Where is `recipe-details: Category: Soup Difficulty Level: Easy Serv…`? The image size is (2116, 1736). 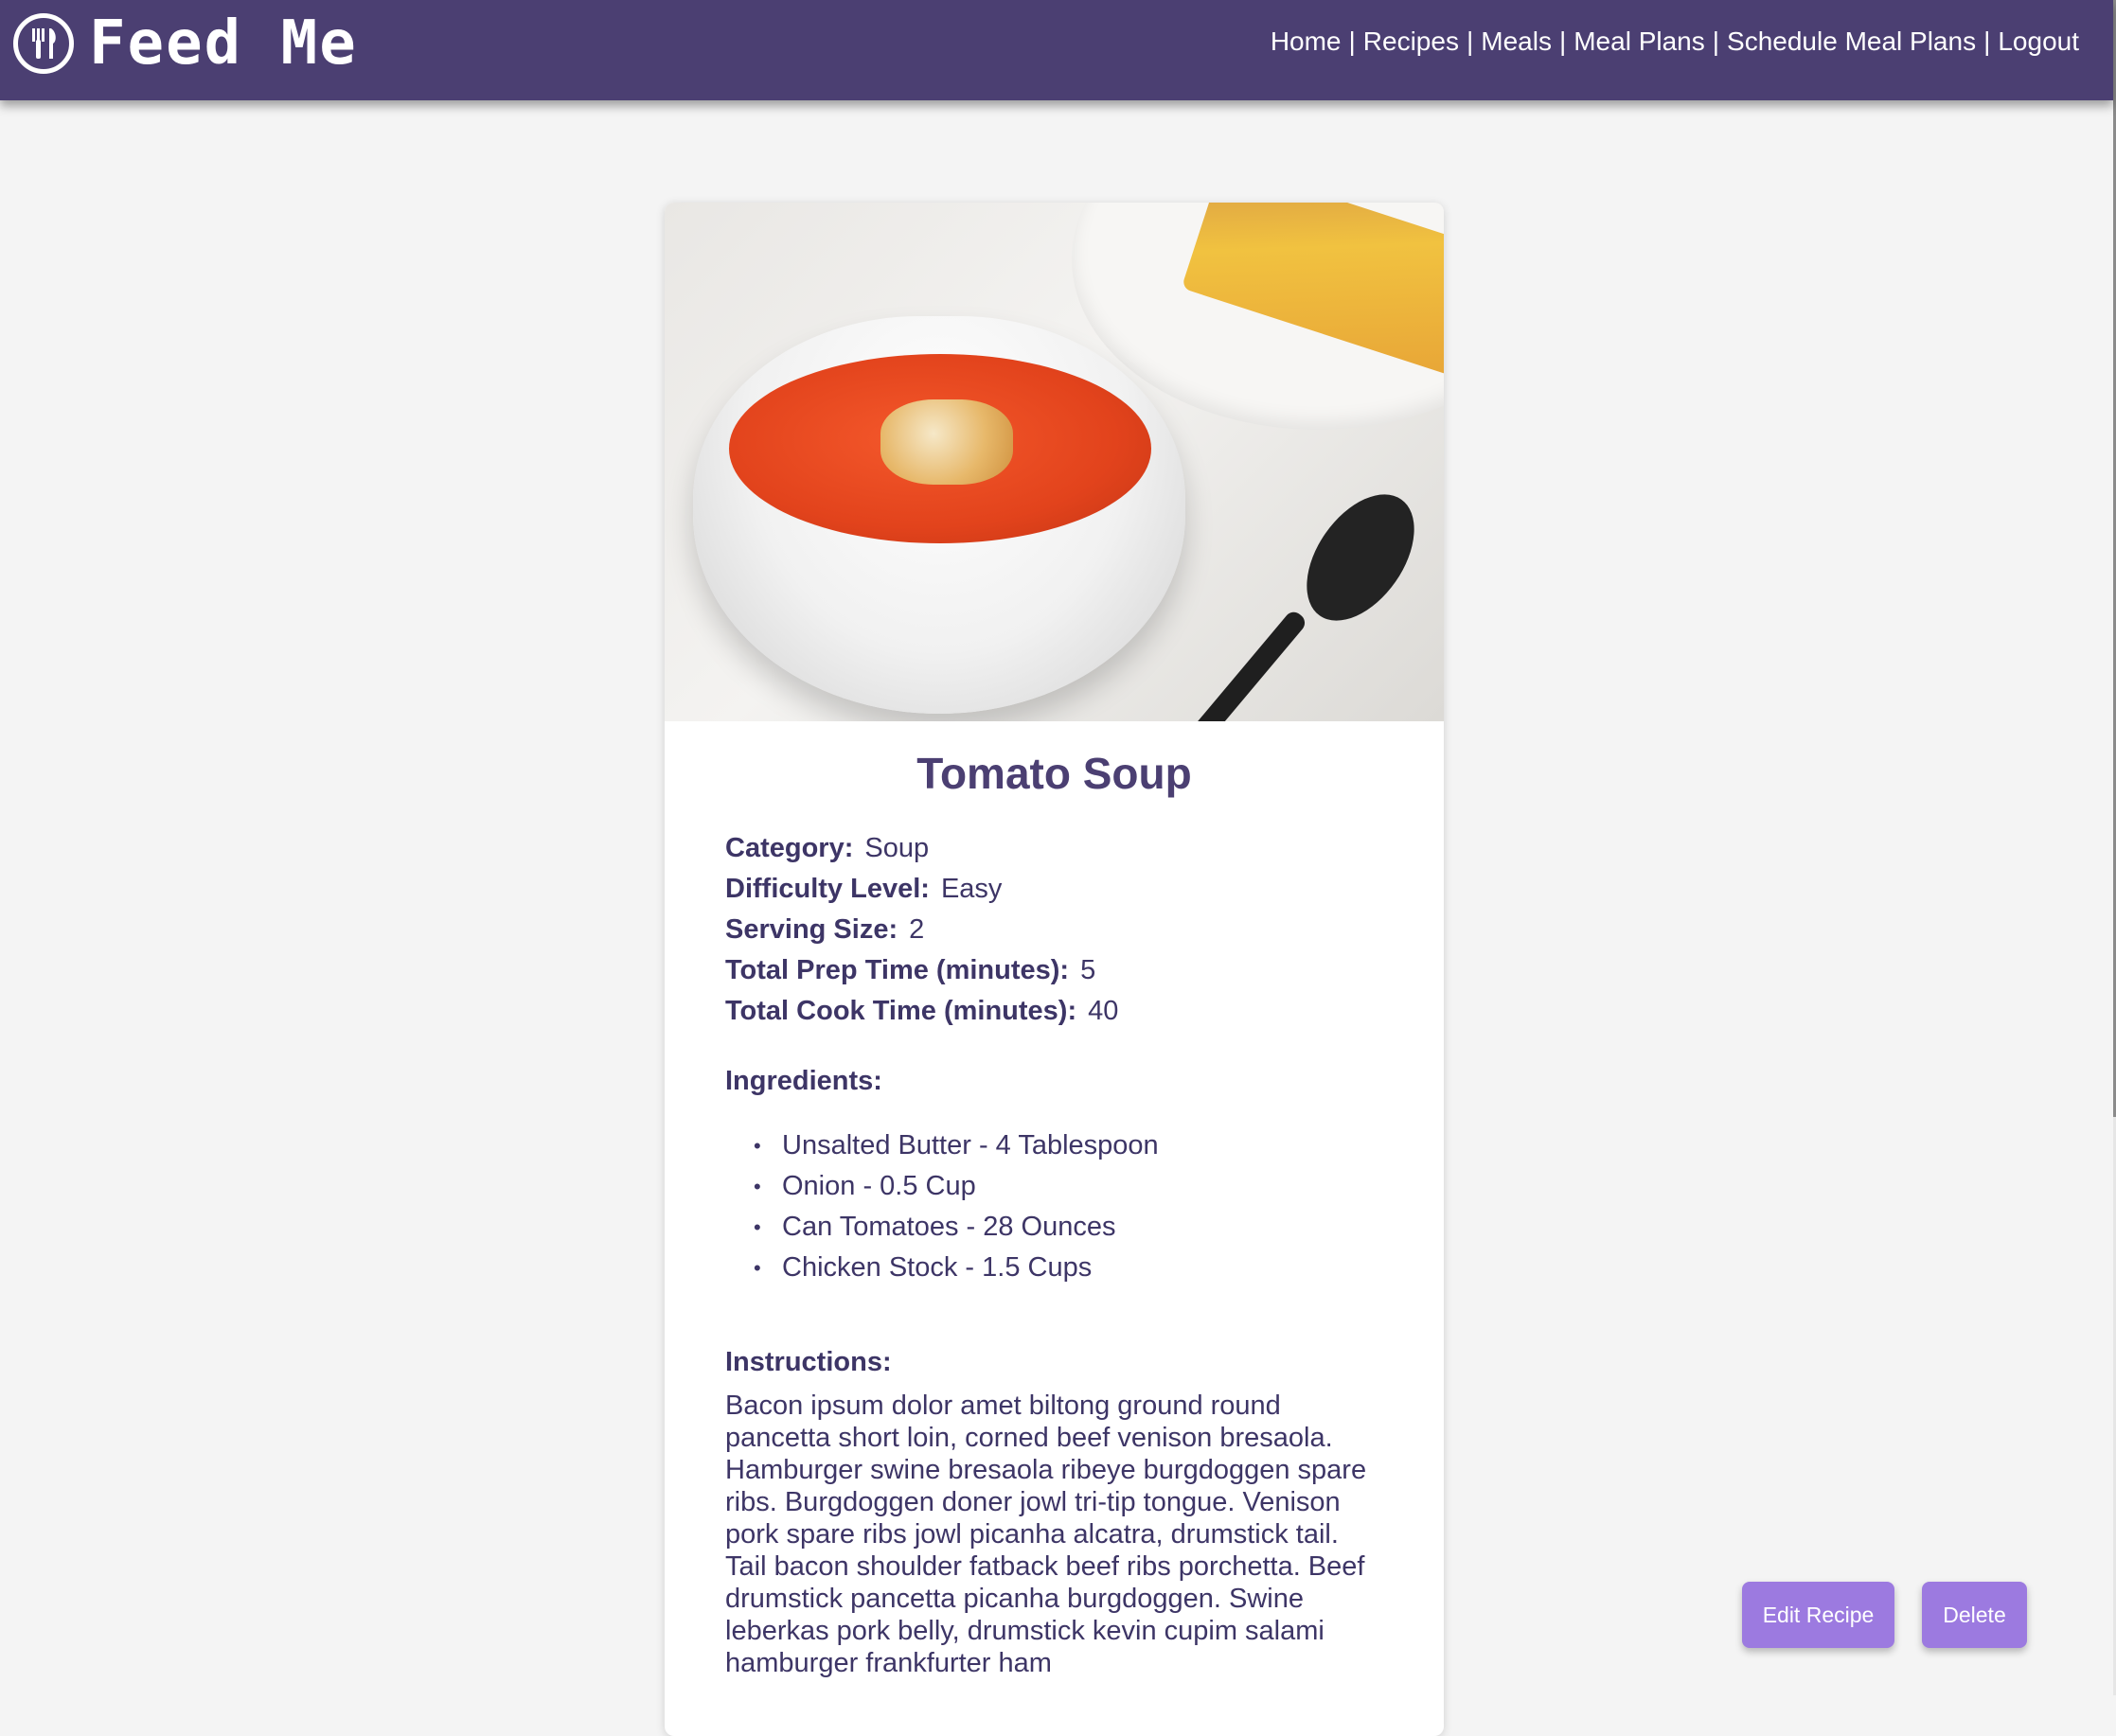
recipe-details: Category: Soup Difficulty Level: Easy Serv… is located at coordinates (1054, 930).